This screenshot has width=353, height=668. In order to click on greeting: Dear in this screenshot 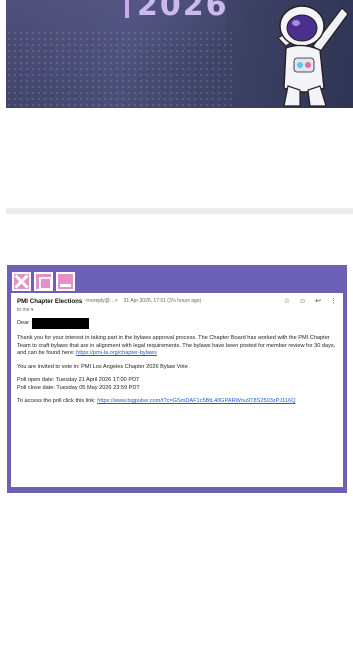, I will do `click(23, 322)`.